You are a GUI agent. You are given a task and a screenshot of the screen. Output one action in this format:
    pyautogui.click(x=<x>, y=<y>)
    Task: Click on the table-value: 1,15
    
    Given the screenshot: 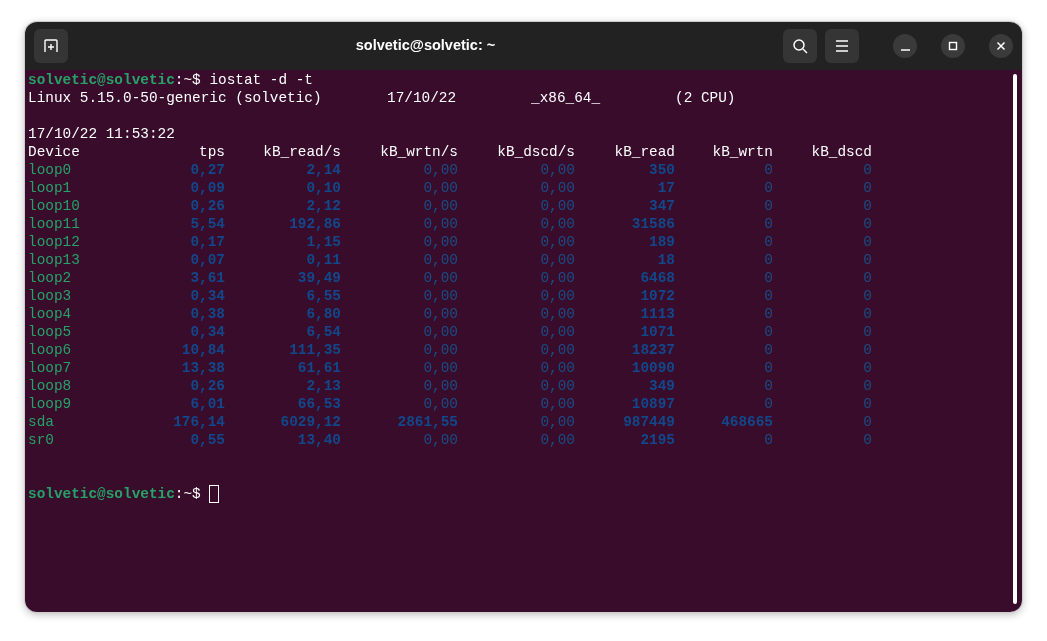 What is the action you would take?
    pyautogui.click(x=323, y=242)
    